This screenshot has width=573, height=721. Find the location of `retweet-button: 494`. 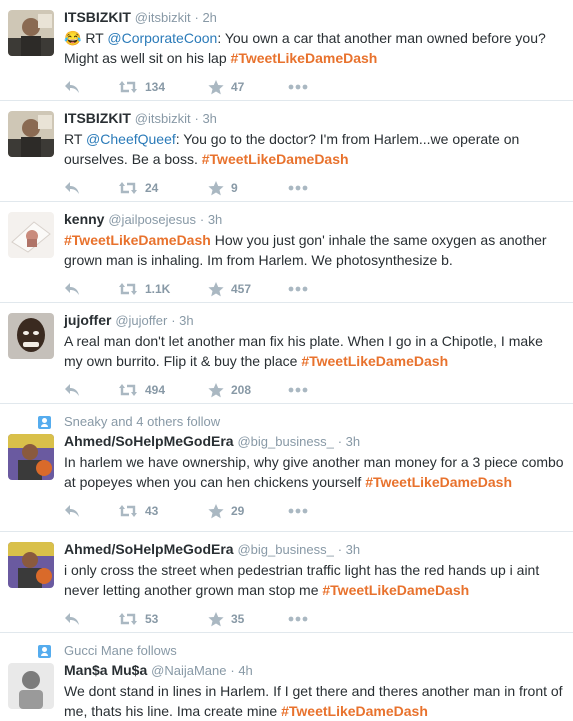

retweet-button: 494 is located at coordinates (163, 390).